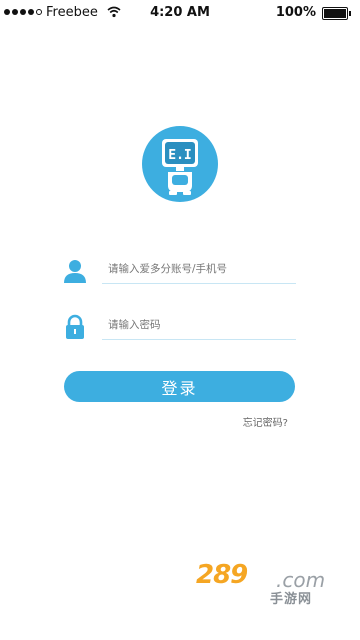 This screenshot has height=640, width=360. I want to click on account-input, so click(199, 269).